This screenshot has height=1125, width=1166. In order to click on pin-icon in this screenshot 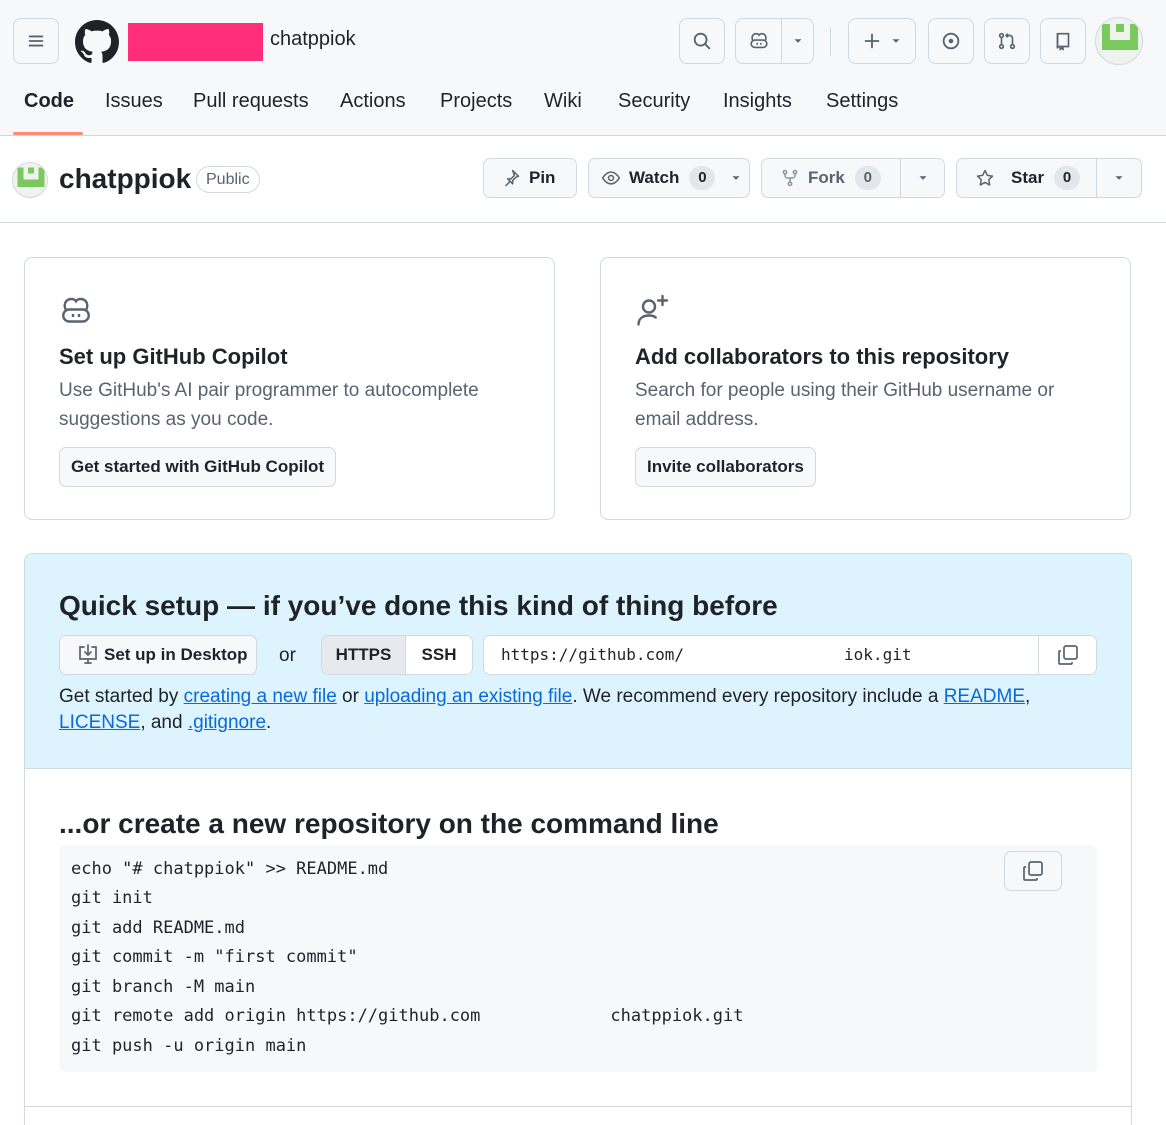, I will do `click(512, 178)`.